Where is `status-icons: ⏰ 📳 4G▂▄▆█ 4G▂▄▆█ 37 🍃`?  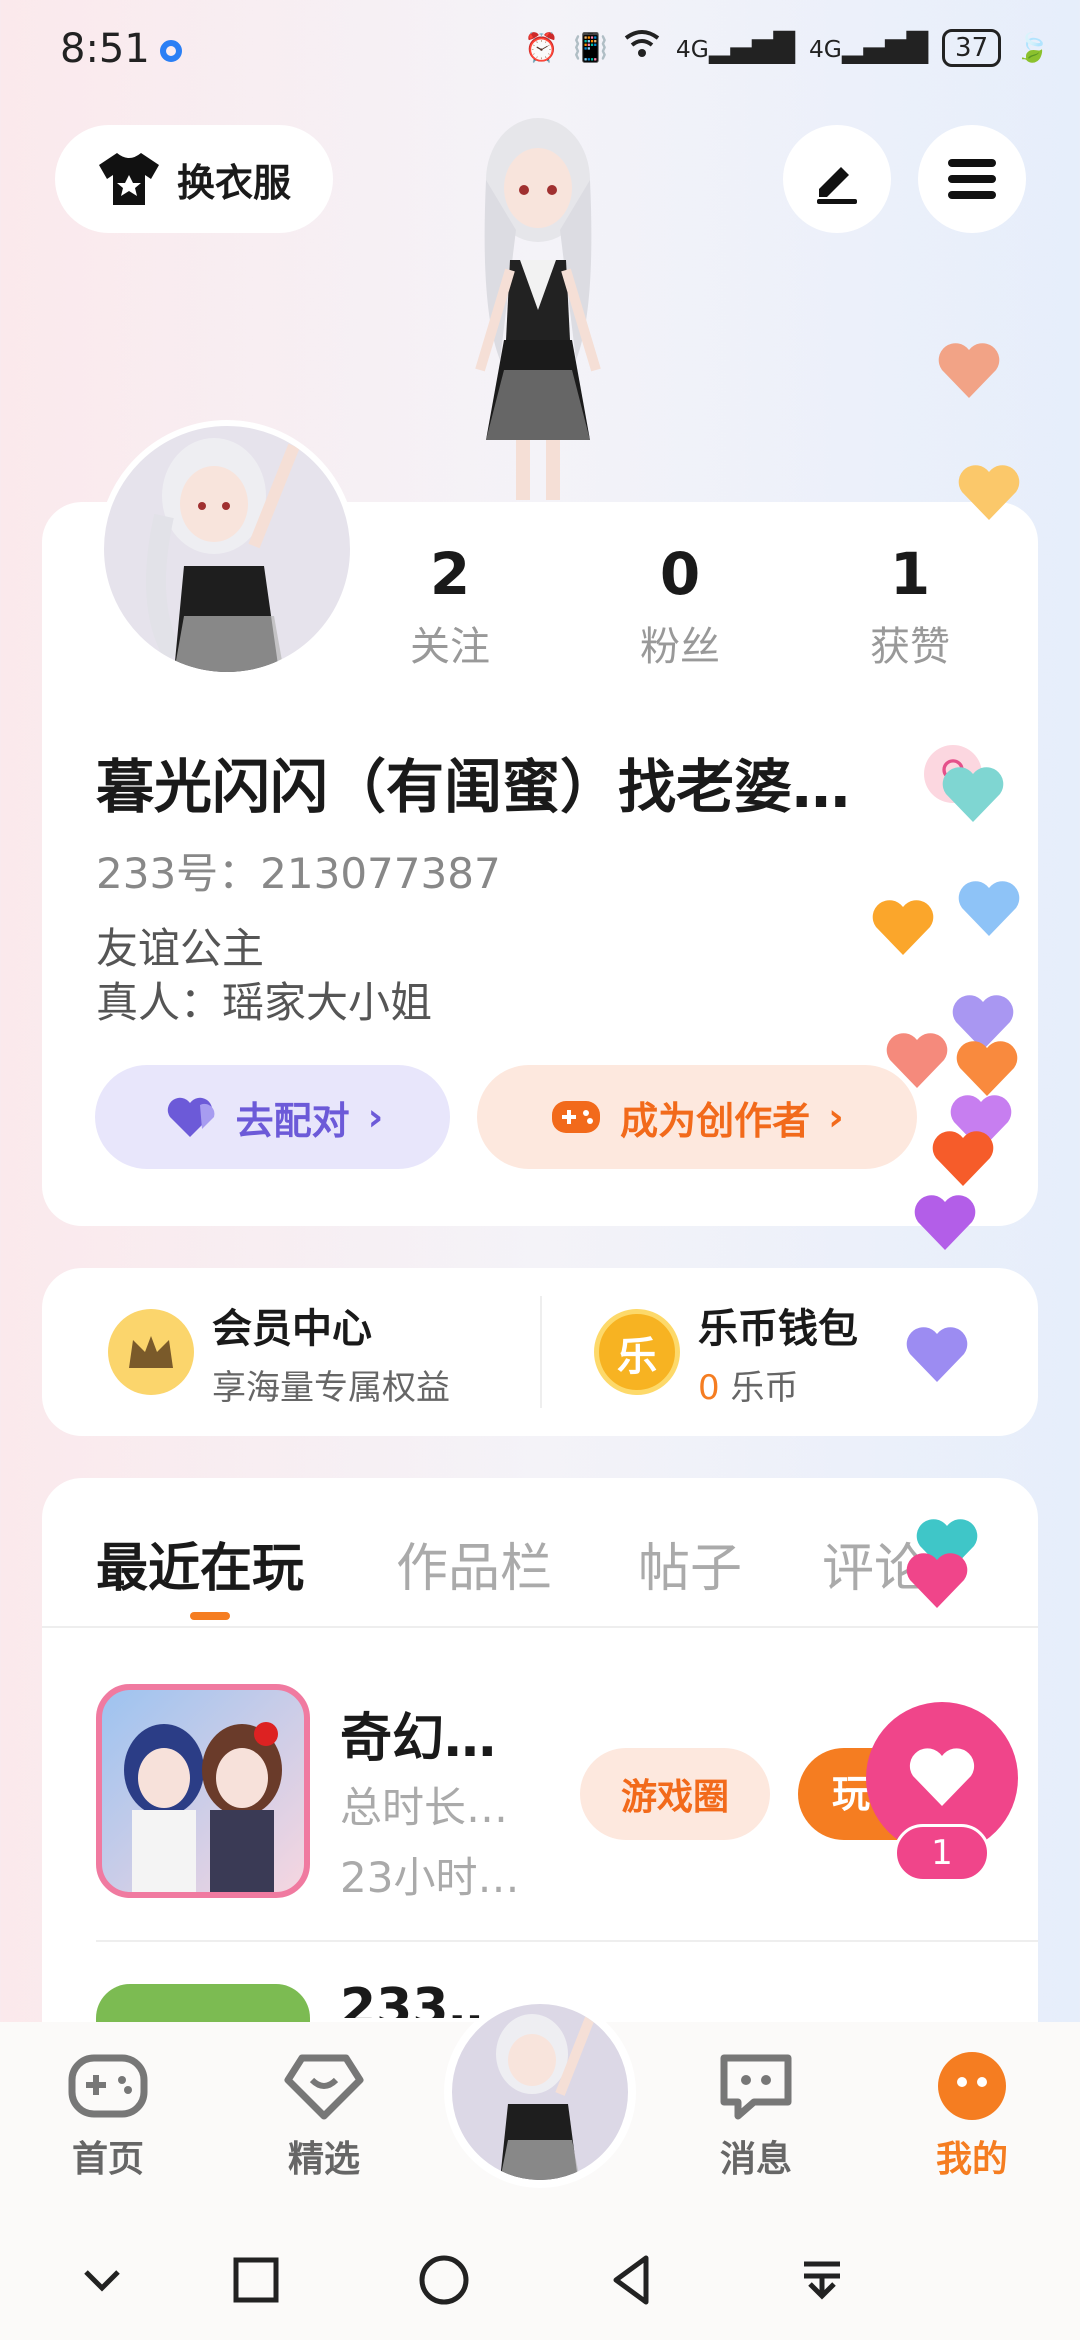
status-icons: ⏰ 📳 4G▂▄▆█ 4G▂▄▆█ 37 🍃 is located at coordinates (787, 47).